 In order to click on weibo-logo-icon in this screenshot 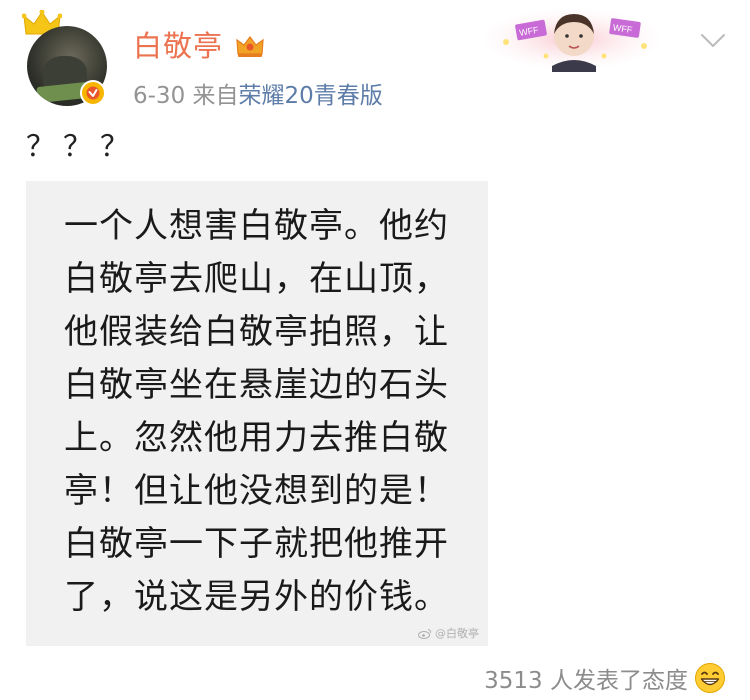, I will do `click(425, 633)`.